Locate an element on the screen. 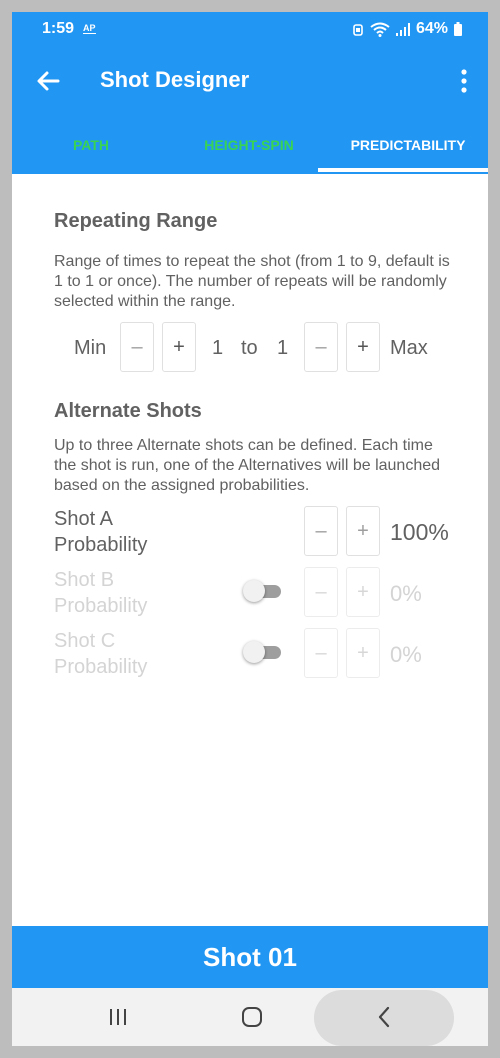  wifi-icon is located at coordinates (380, 29).